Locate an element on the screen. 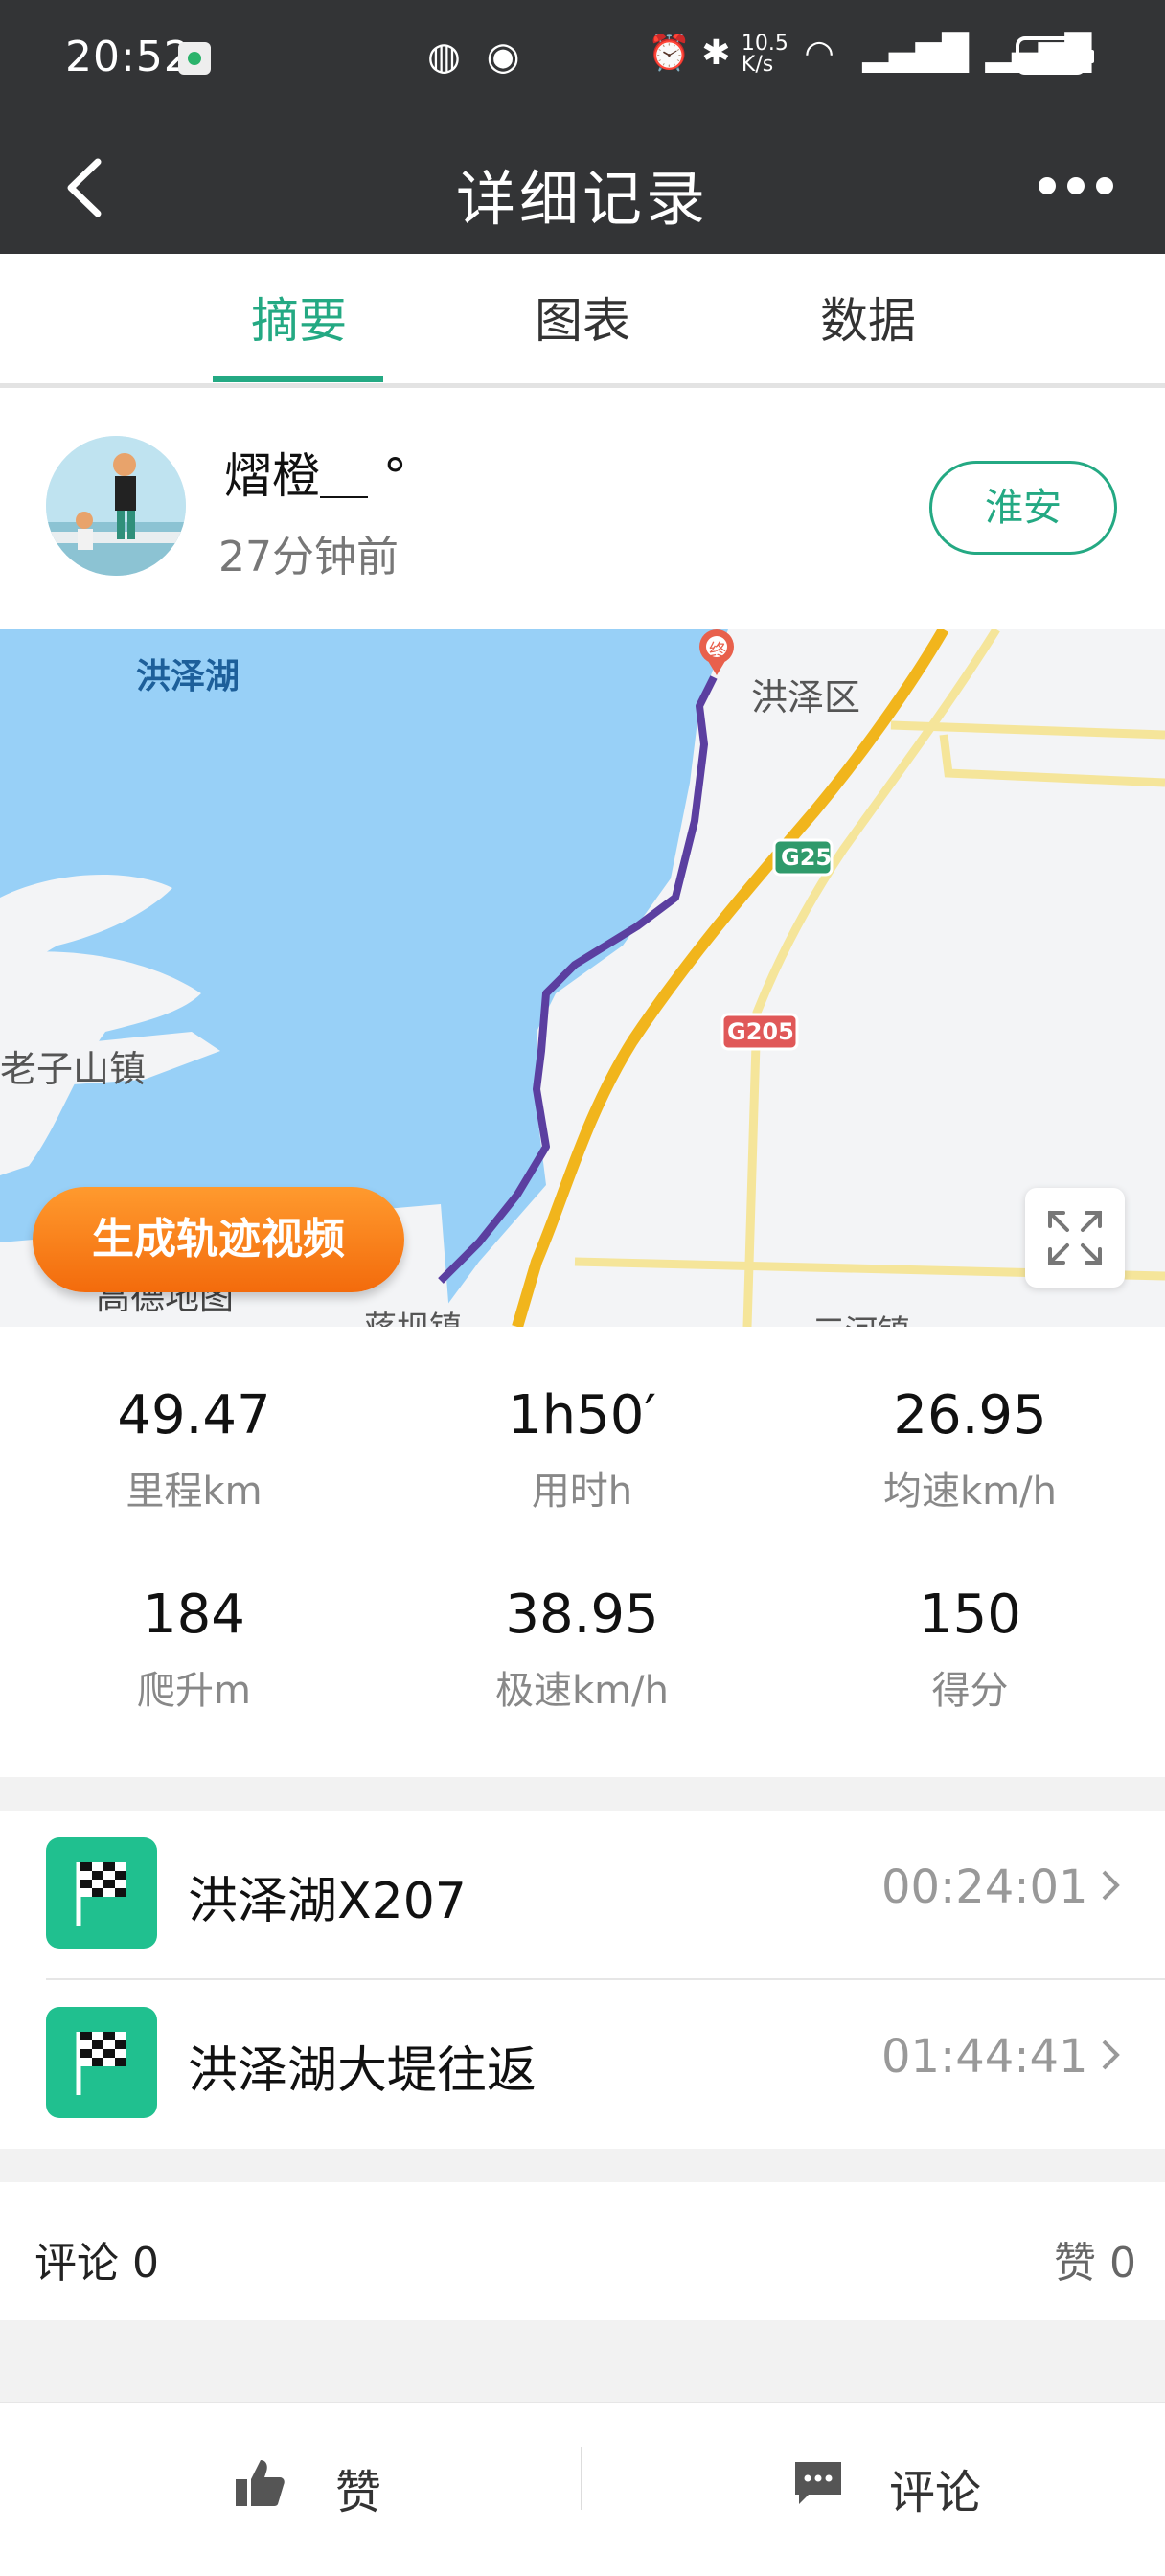 The image size is (1165, 2576). stat-value: 1h50′ is located at coordinates (582, 1415).